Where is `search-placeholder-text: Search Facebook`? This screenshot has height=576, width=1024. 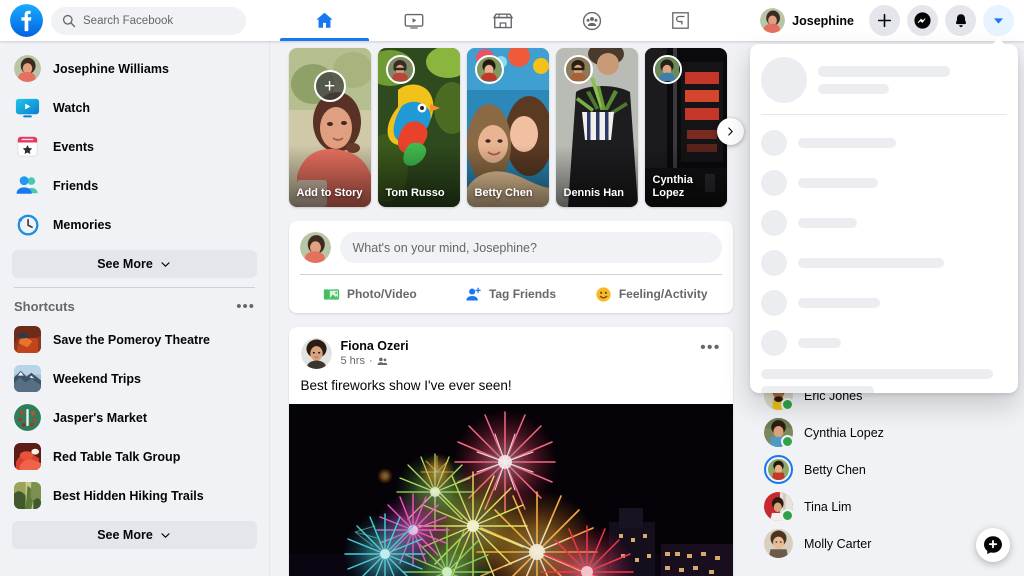 search-placeholder-text: Search Facebook is located at coordinates (128, 20).